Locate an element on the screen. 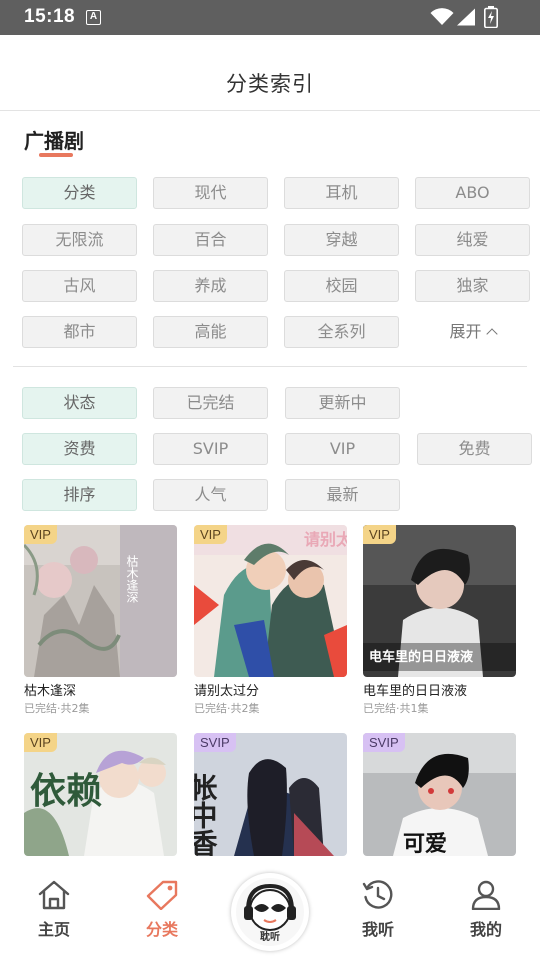 This screenshot has width=540, height=960. filter-chip-infinite: 无限流 is located at coordinates (79, 240).